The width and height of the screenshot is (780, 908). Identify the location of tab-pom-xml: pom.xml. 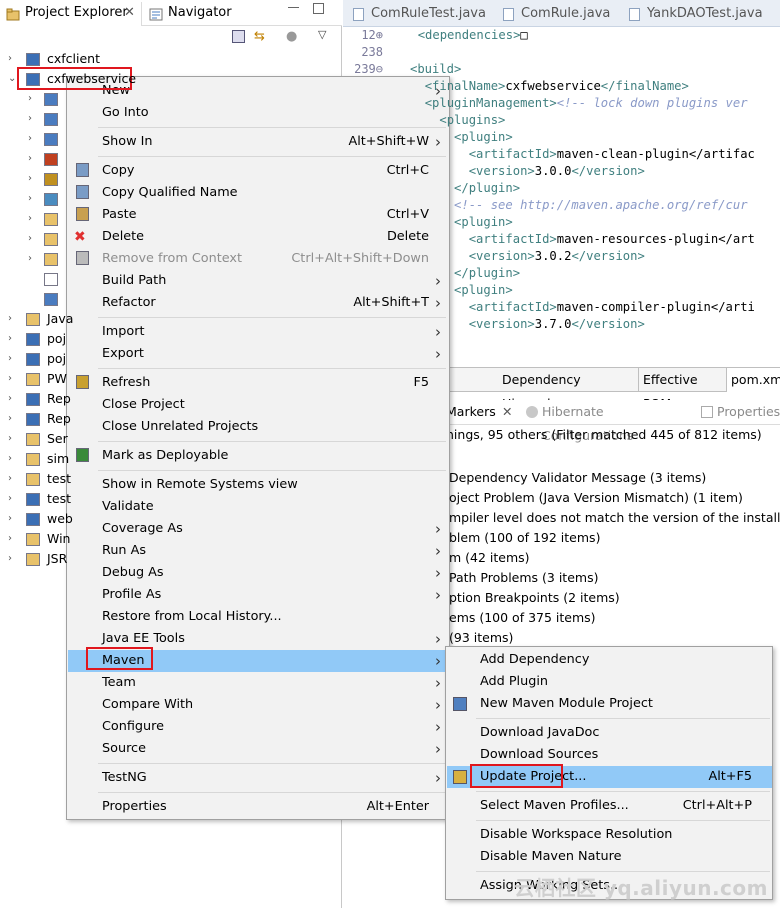
(753, 380).